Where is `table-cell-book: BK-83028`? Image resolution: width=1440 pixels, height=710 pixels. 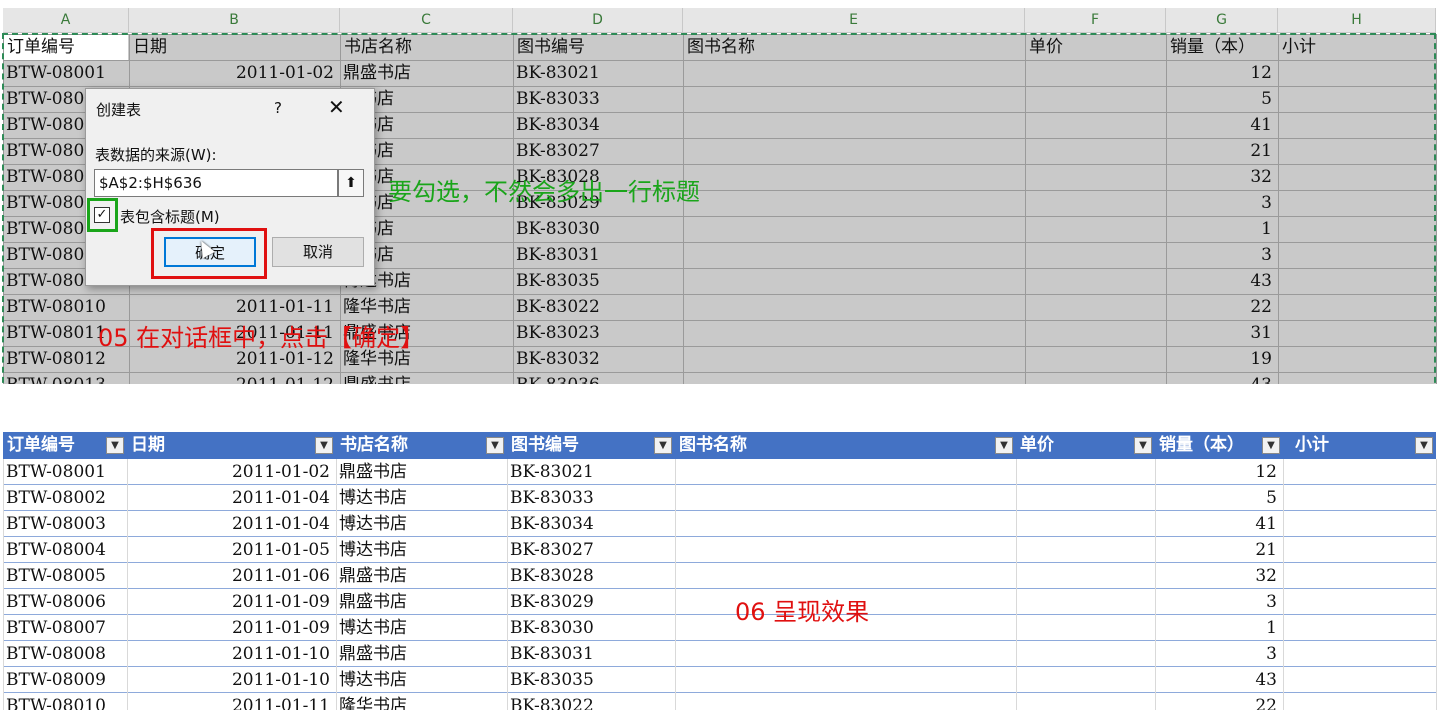 table-cell-book: BK-83028 is located at coordinates (589, 576).